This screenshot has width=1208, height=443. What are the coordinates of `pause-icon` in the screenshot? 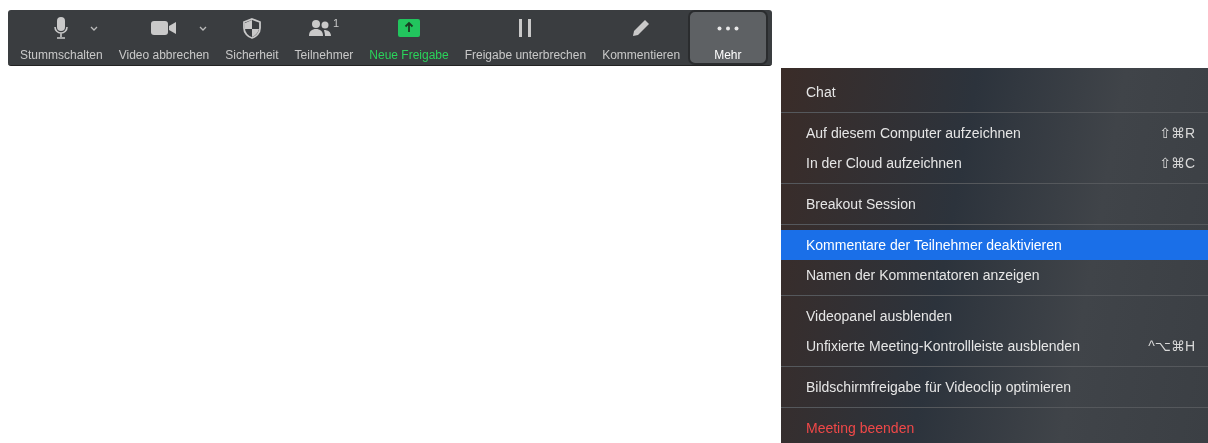 It's located at (525, 28).